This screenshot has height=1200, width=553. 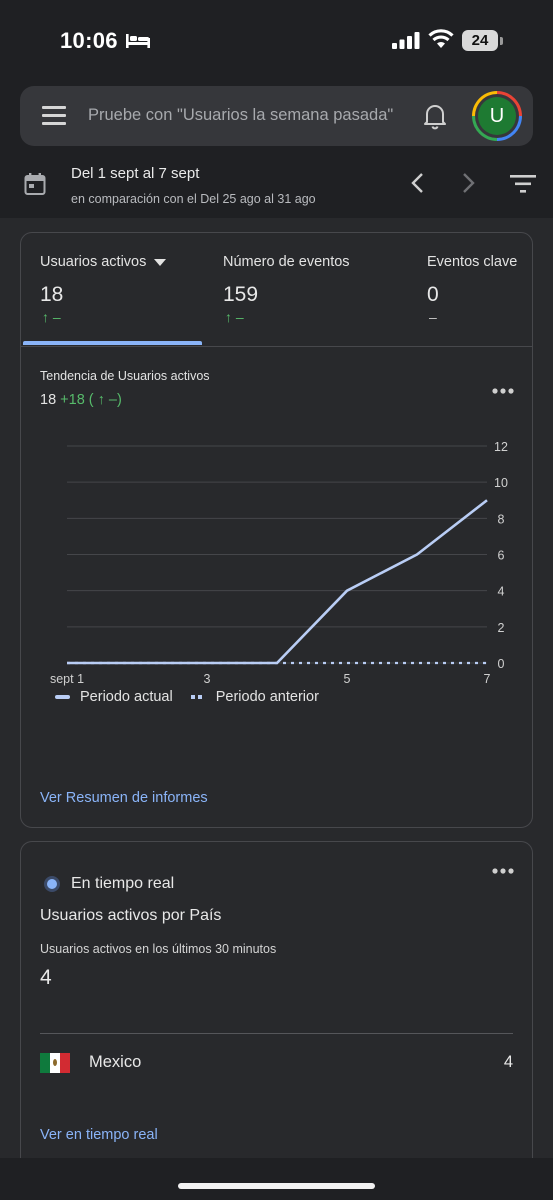 What do you see at coordinates (207, 679) in the screenshot?
I see `x-tick-label: 3` at bounding box center [207, 679].